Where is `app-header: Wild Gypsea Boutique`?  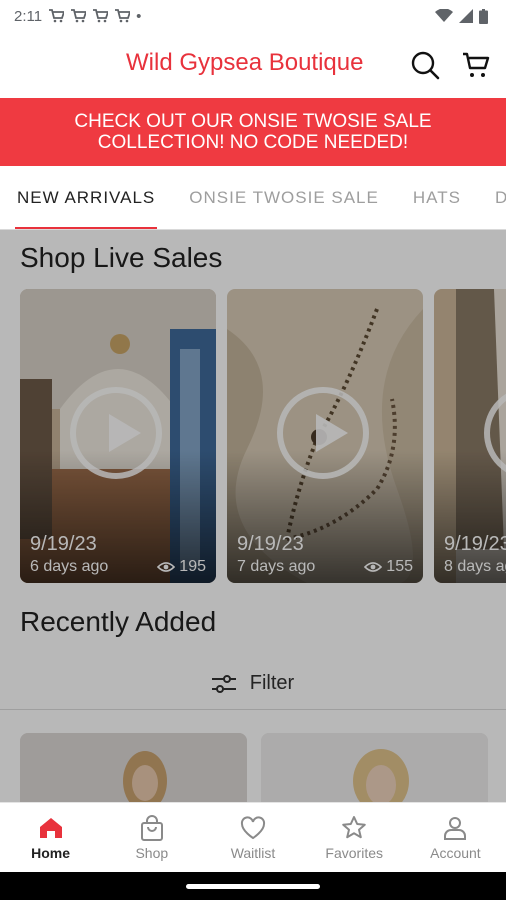 app-header: Wild Gypsea Boutique is located at coordinates (253, 65).